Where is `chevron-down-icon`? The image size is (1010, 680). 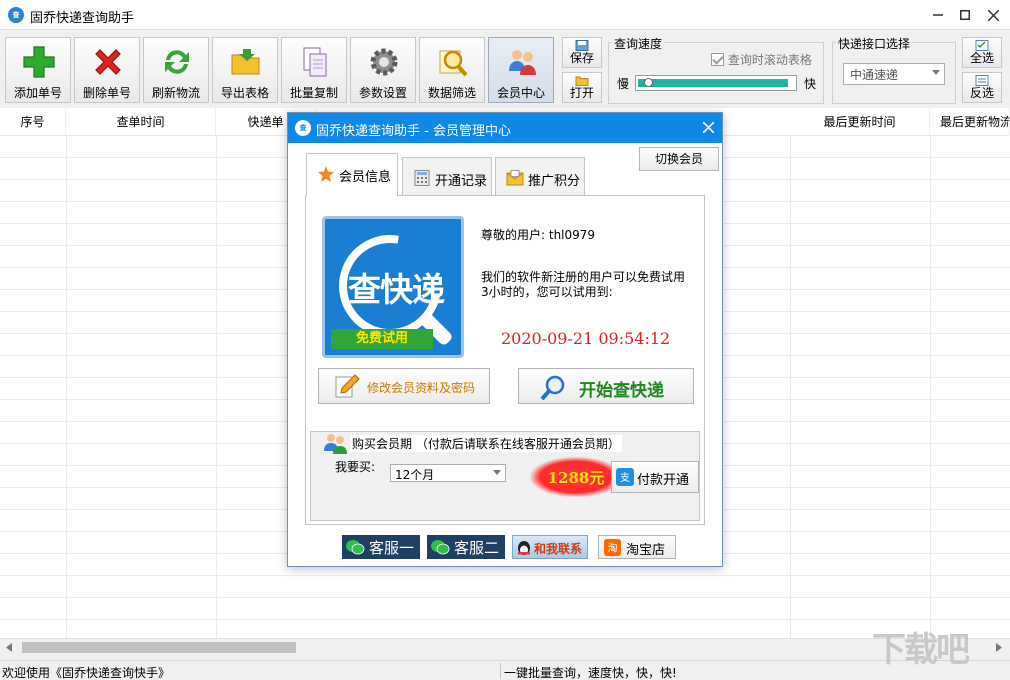 chevron-down-icon is located at coordinates (936, 72).